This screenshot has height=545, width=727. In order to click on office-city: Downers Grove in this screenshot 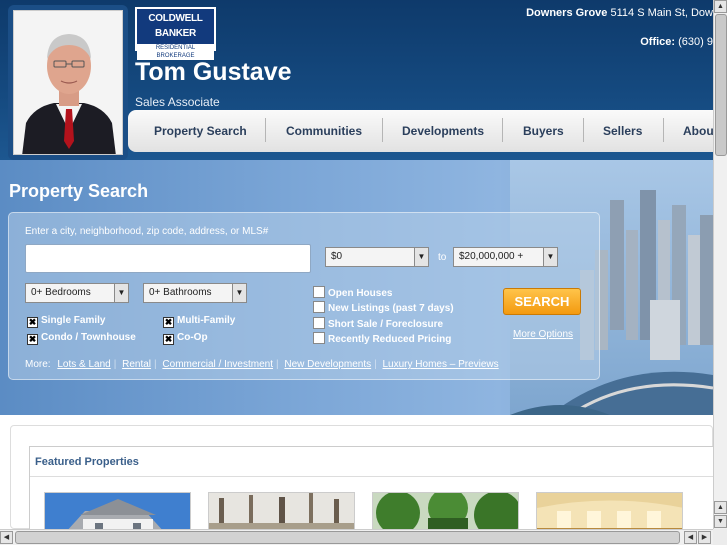, I will do `click(567, 13)`.